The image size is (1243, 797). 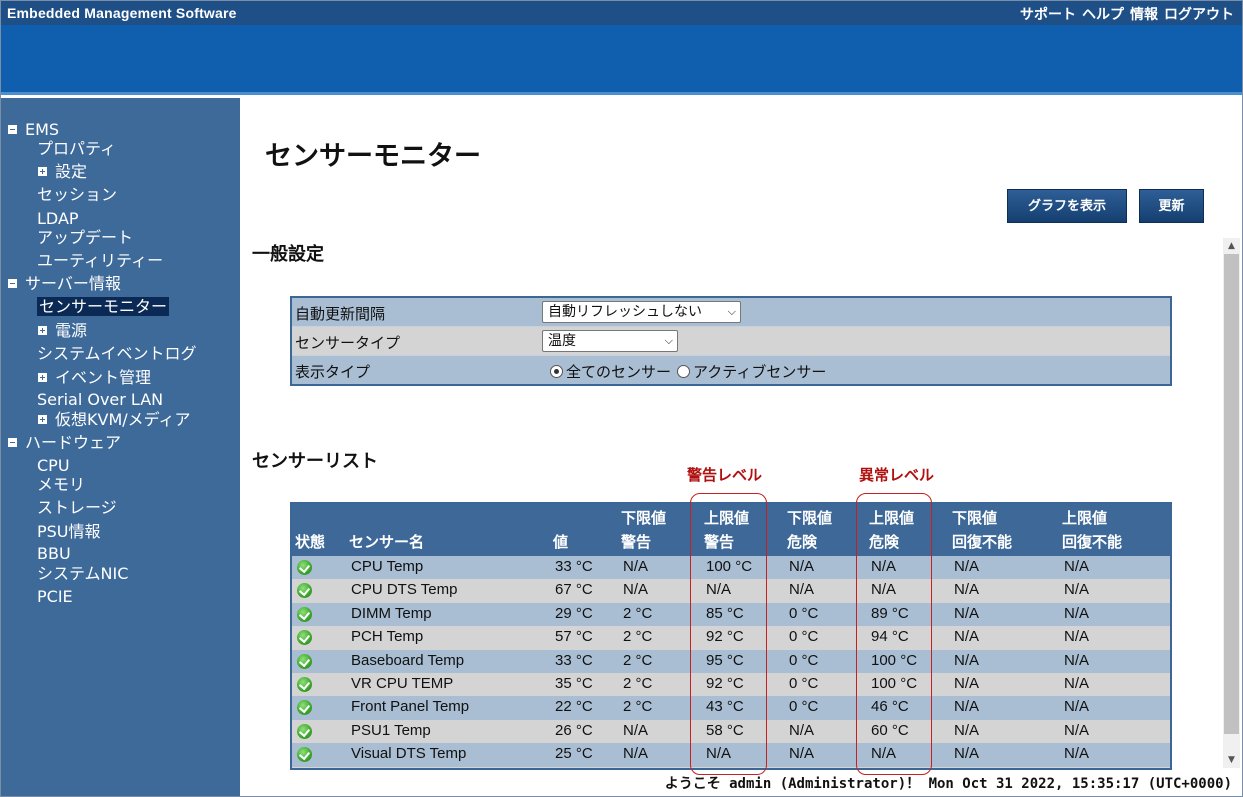 What do you see at coordinates (76, 149) in the screenshot?
I see `sidebar-item-1: プロパティ` at bounding box center [76, 149].